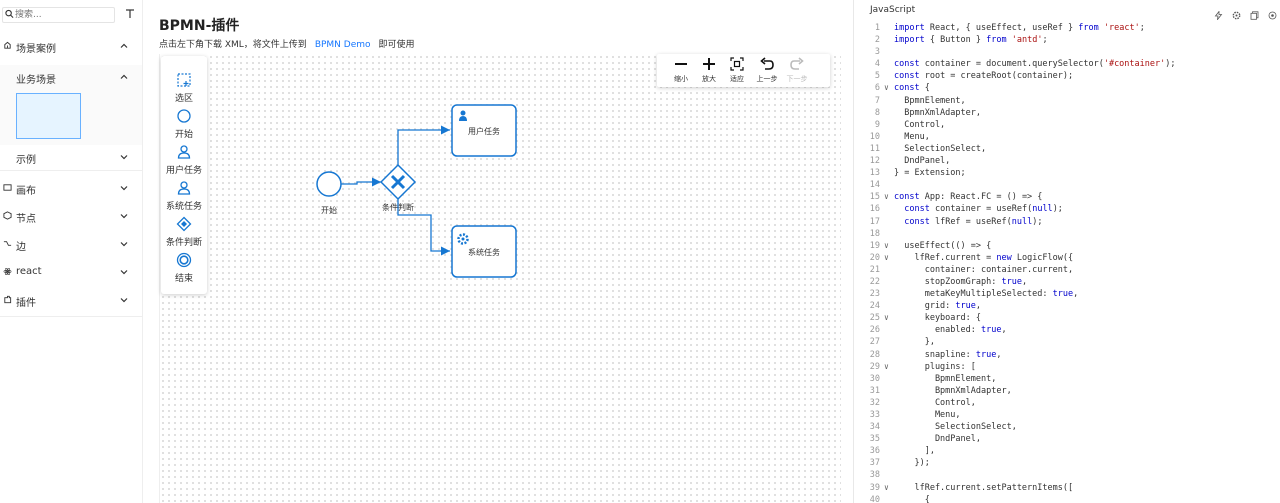 The height and width of the screenshot is (503, 1280). What do you see at coordinates (1067, 101) in the screenshot?
I see `code-line: 7 BpmnElement,` at bounding box center [1067, 101].